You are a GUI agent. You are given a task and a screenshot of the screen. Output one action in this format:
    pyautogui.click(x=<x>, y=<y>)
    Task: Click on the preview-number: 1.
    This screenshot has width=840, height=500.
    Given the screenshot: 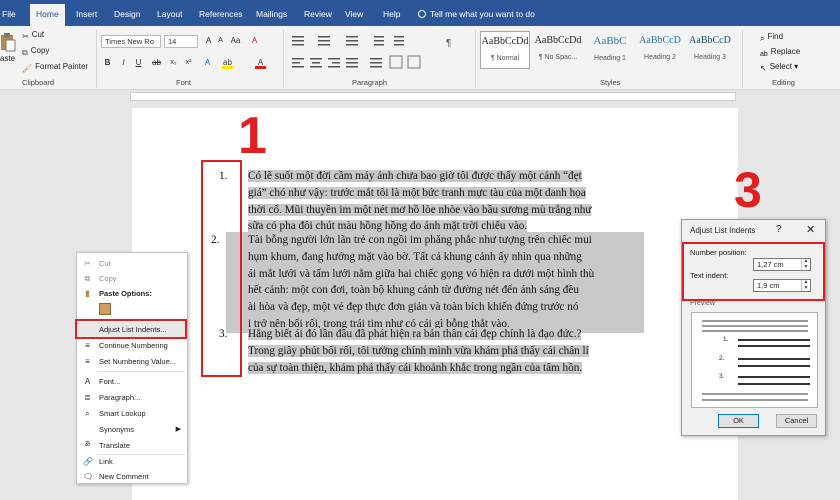 What is the action you would take?
    pyautogui.click(x=726, y=339)
    